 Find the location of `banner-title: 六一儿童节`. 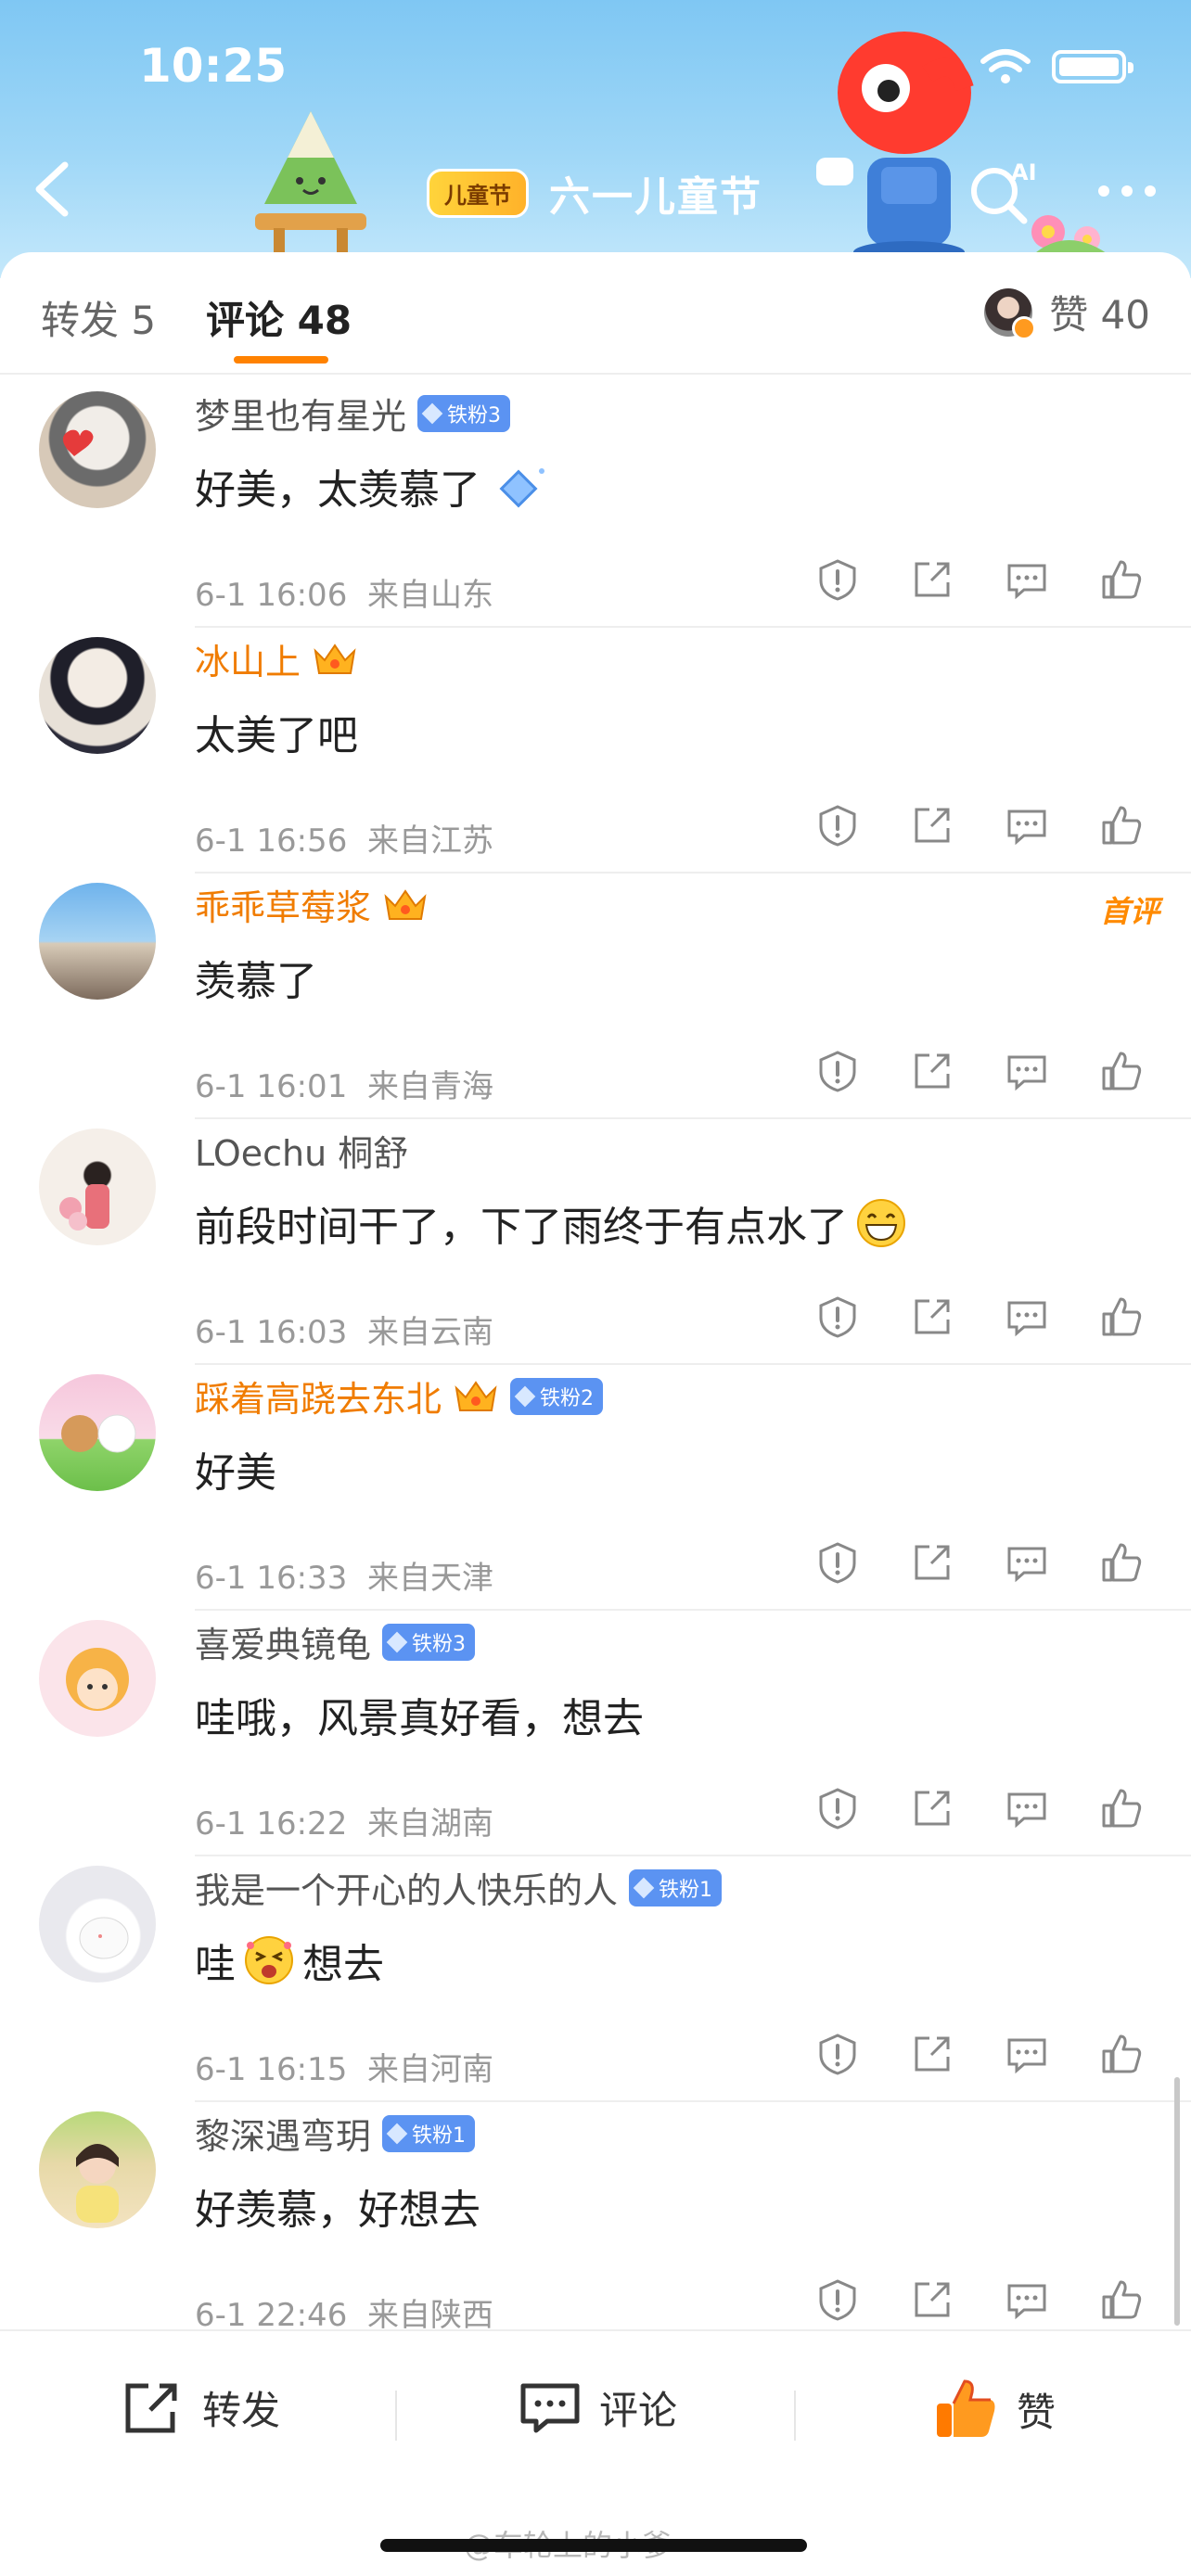

banner-title: 六一儿童节 is located at coordinates (655, 197).